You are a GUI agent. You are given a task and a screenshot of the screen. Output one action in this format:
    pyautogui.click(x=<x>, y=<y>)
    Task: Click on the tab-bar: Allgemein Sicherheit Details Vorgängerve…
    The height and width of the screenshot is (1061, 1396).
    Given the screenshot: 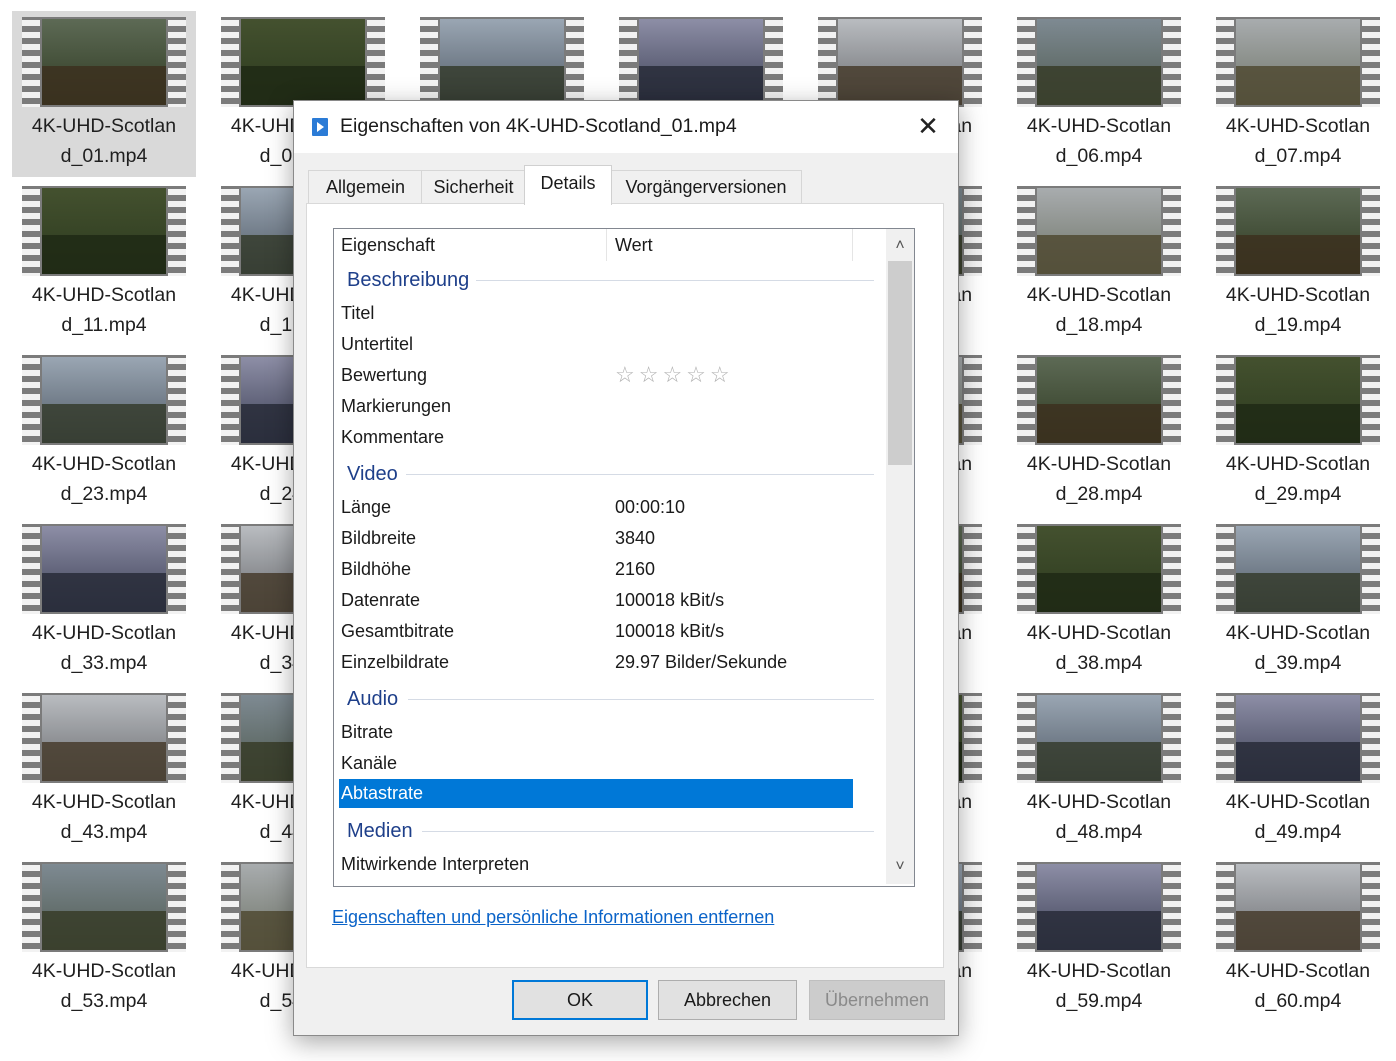 What is the action you would take?
    pyautogui.click(x=628, y=185)
    